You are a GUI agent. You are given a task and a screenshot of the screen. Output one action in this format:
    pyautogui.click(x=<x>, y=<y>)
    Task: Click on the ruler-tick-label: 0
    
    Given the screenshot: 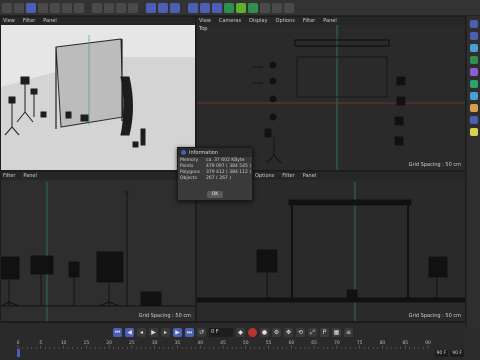 What is the action you would take?
    pyautogui.click(x=18, y=343)
    